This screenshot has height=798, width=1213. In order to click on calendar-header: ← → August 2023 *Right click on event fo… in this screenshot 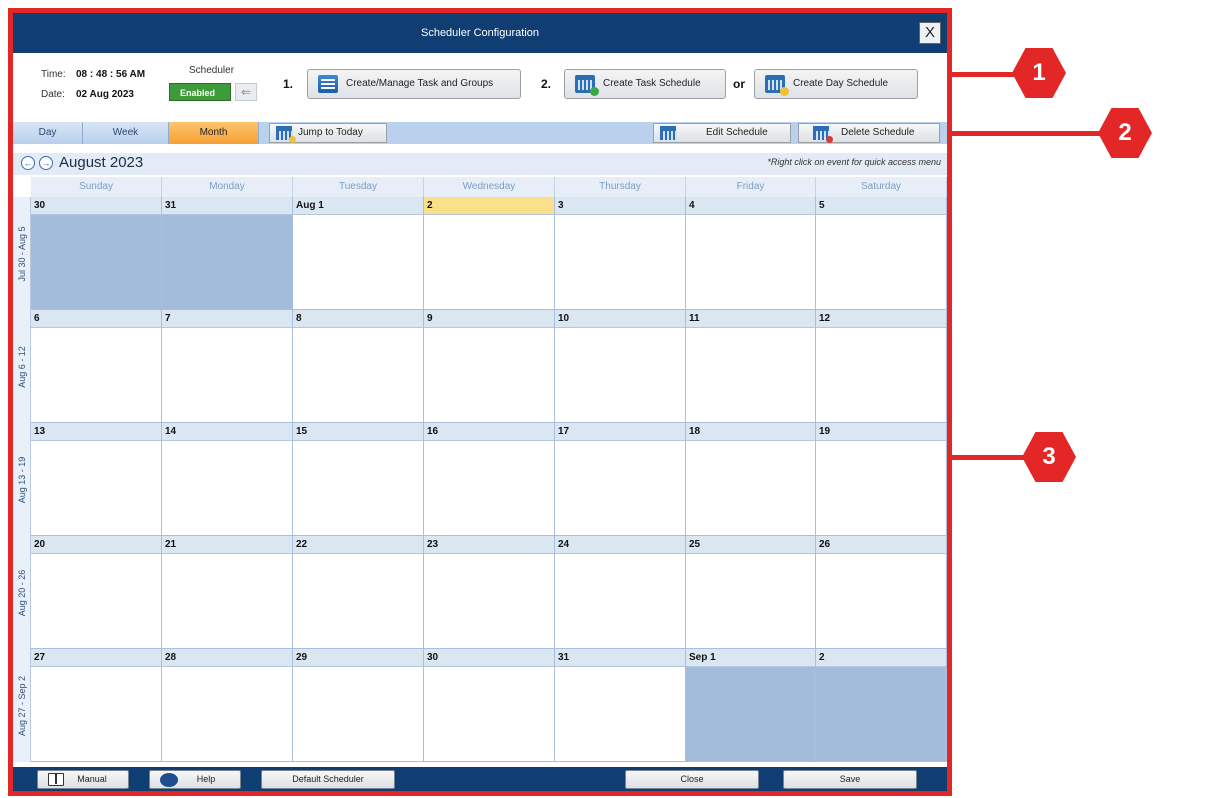, I will do `click(480, 164)`.